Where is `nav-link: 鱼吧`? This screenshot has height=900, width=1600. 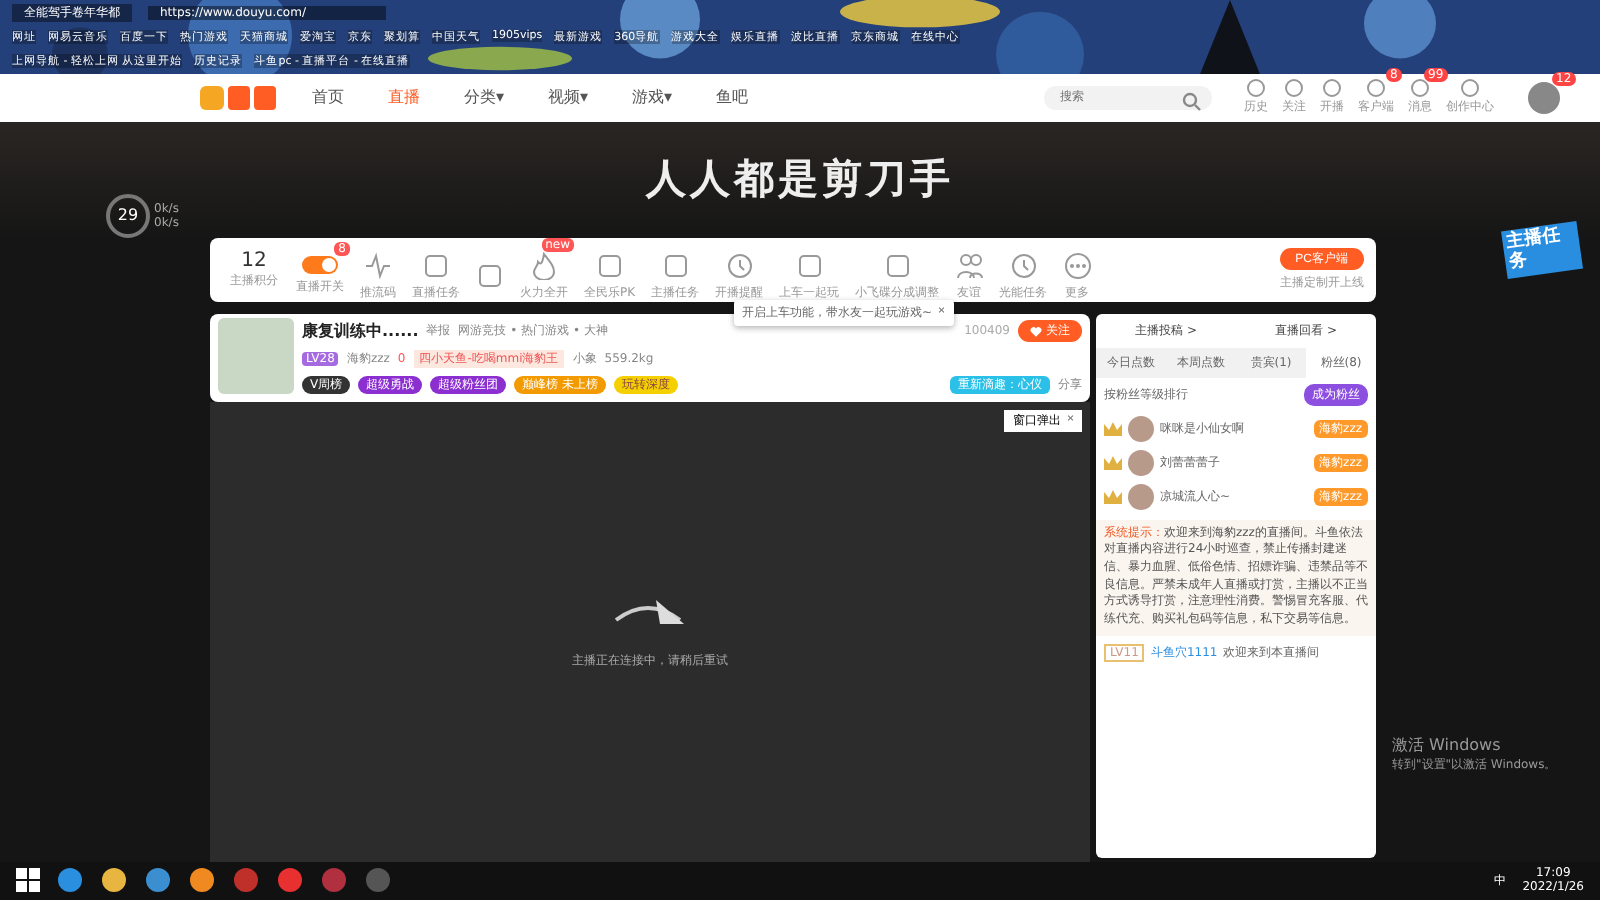 nav-link: 鱼吧 is located at coordinates (732, 97).